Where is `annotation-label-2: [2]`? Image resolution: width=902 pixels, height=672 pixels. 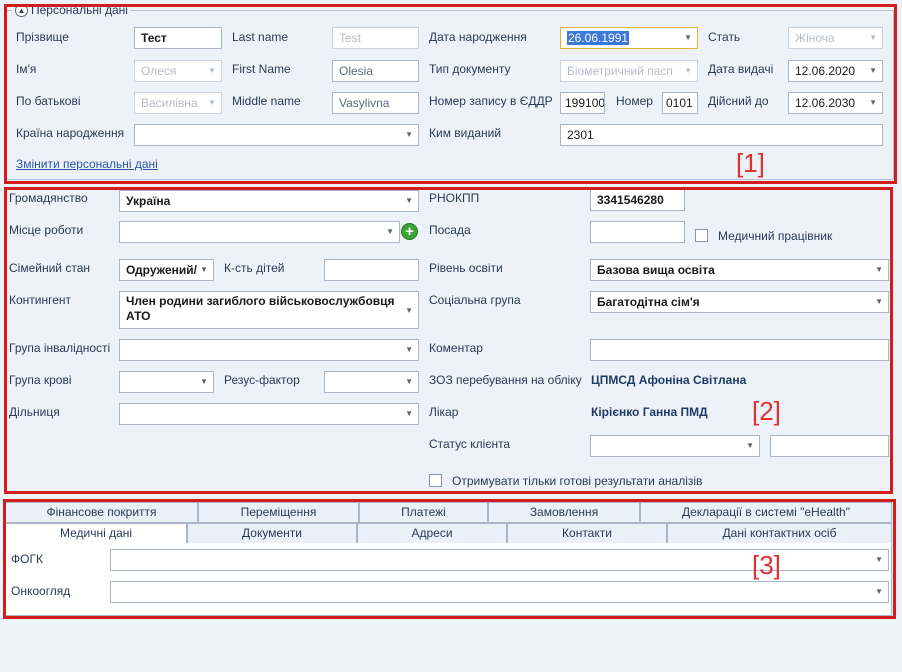
annotation-label-2: [2] is located at coordinates (766, 411).